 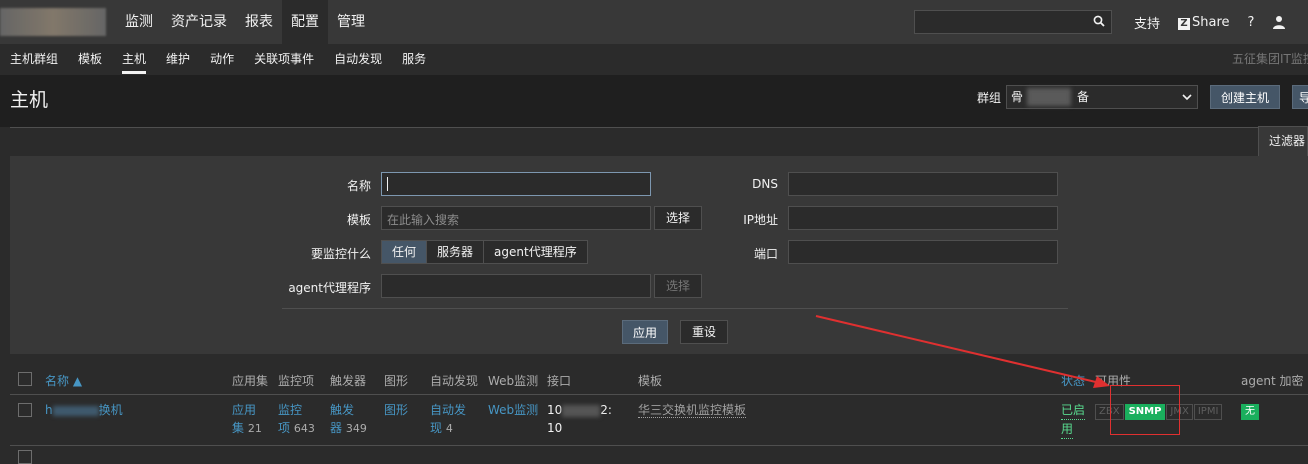 What do you see at coordinates (1102, 97) in the screenshot?
I see `group-select: 骨 备` at bounding box center [1102, 97].